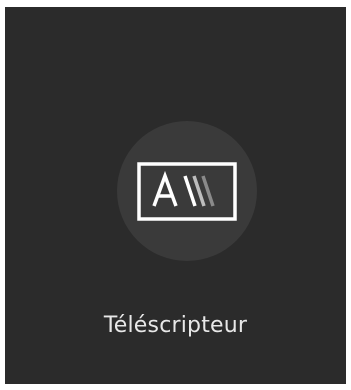 Image resolution: width=351 pixels, height=390 pixels. Describe the element at coordinates (175, 325) in the screenshot. I see `app-label: Téléscripteur` at that location.